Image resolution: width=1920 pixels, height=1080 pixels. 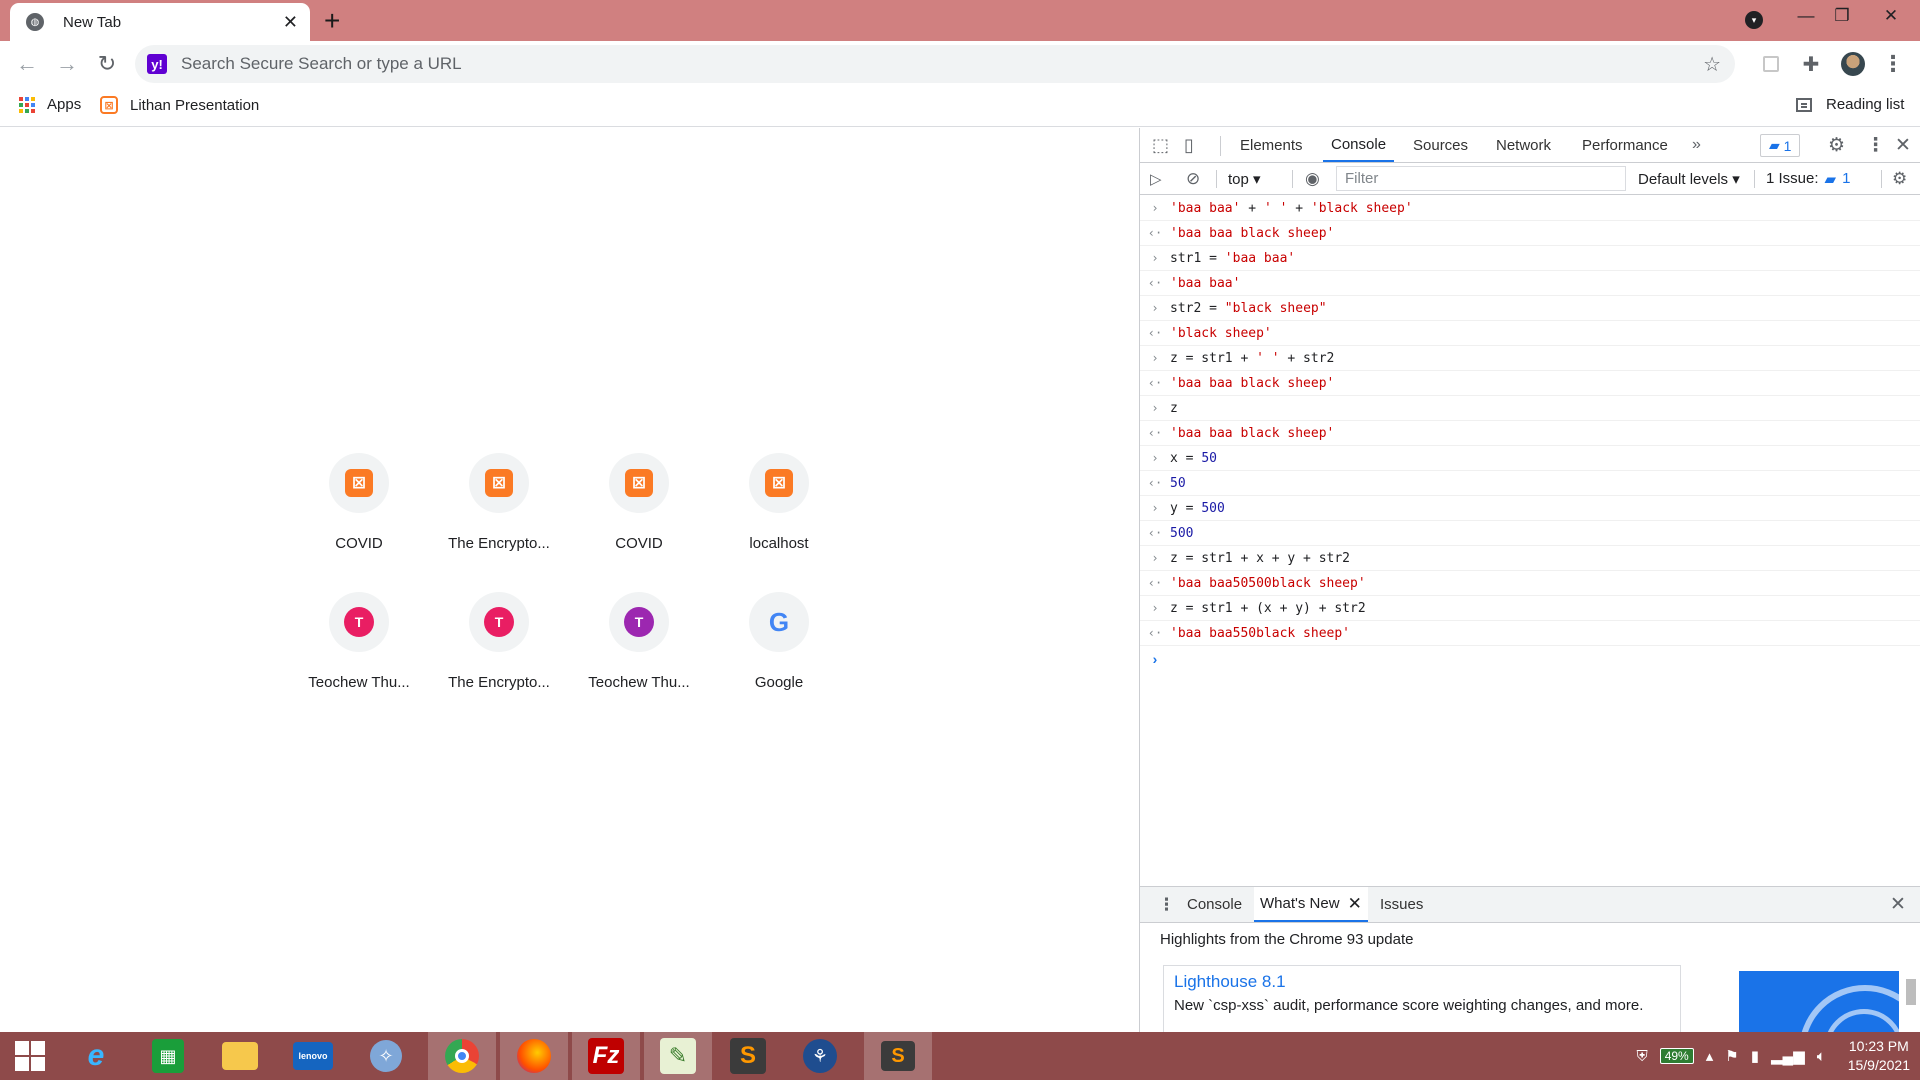 I want to click on tab-sources: Sources, so click(x=1440, y=145).